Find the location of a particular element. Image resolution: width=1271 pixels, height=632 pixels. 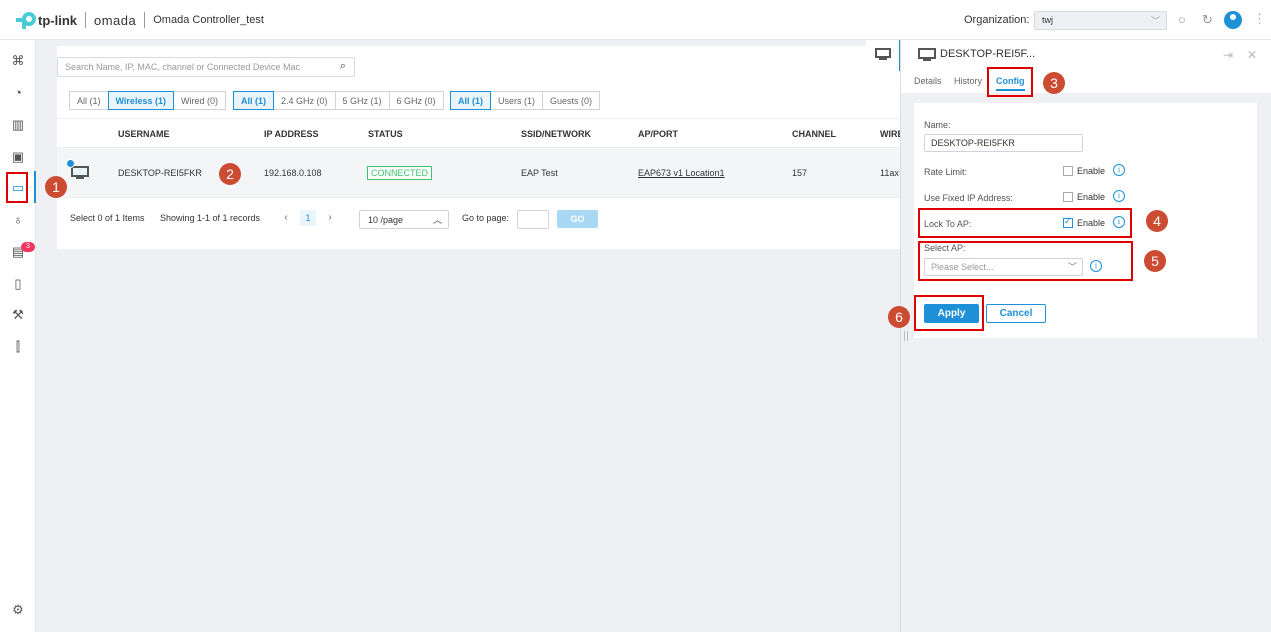

step-marker-4: 4 is located at coordinates (1157, 221).